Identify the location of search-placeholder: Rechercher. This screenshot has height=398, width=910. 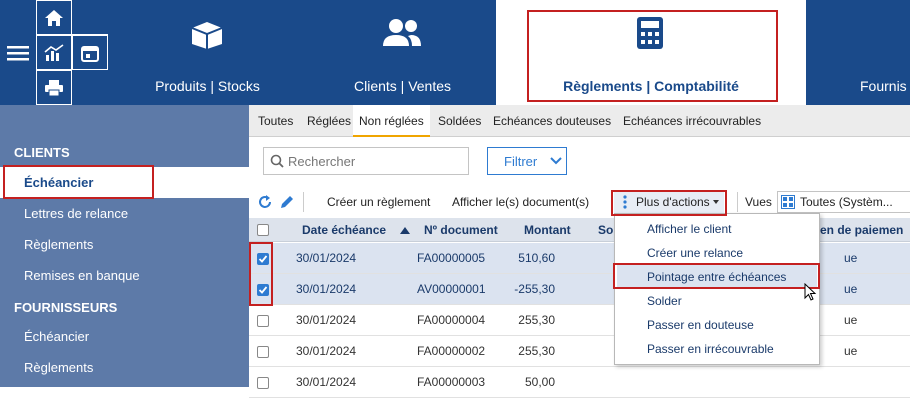
(322, 161).